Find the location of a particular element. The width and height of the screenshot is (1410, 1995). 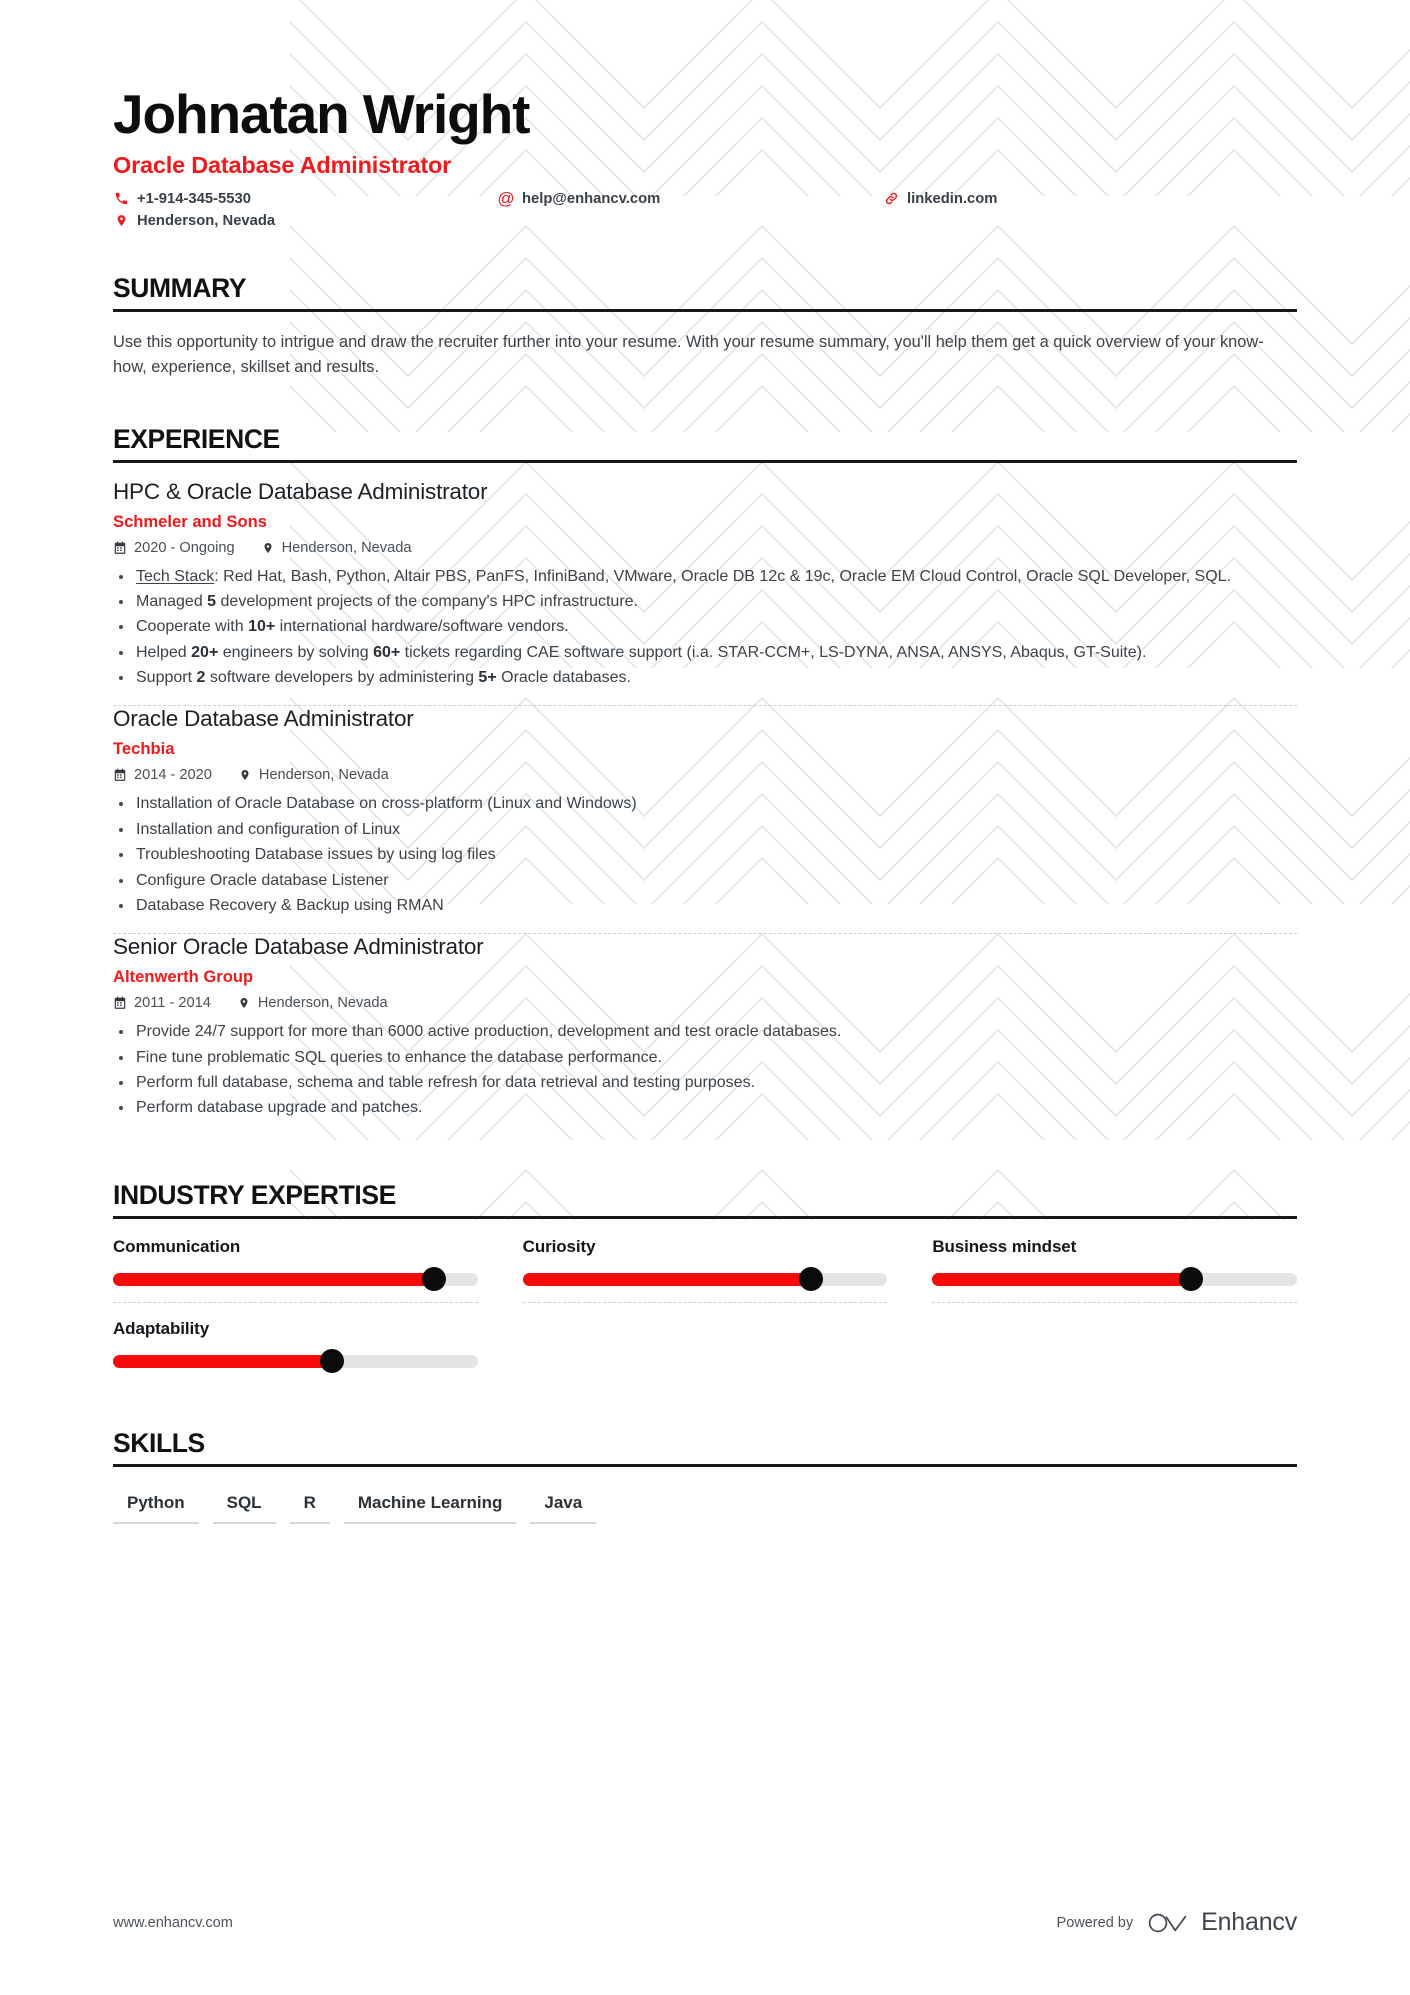

contact-location: Henderson, Nevada is located at coordinates (305, 221).